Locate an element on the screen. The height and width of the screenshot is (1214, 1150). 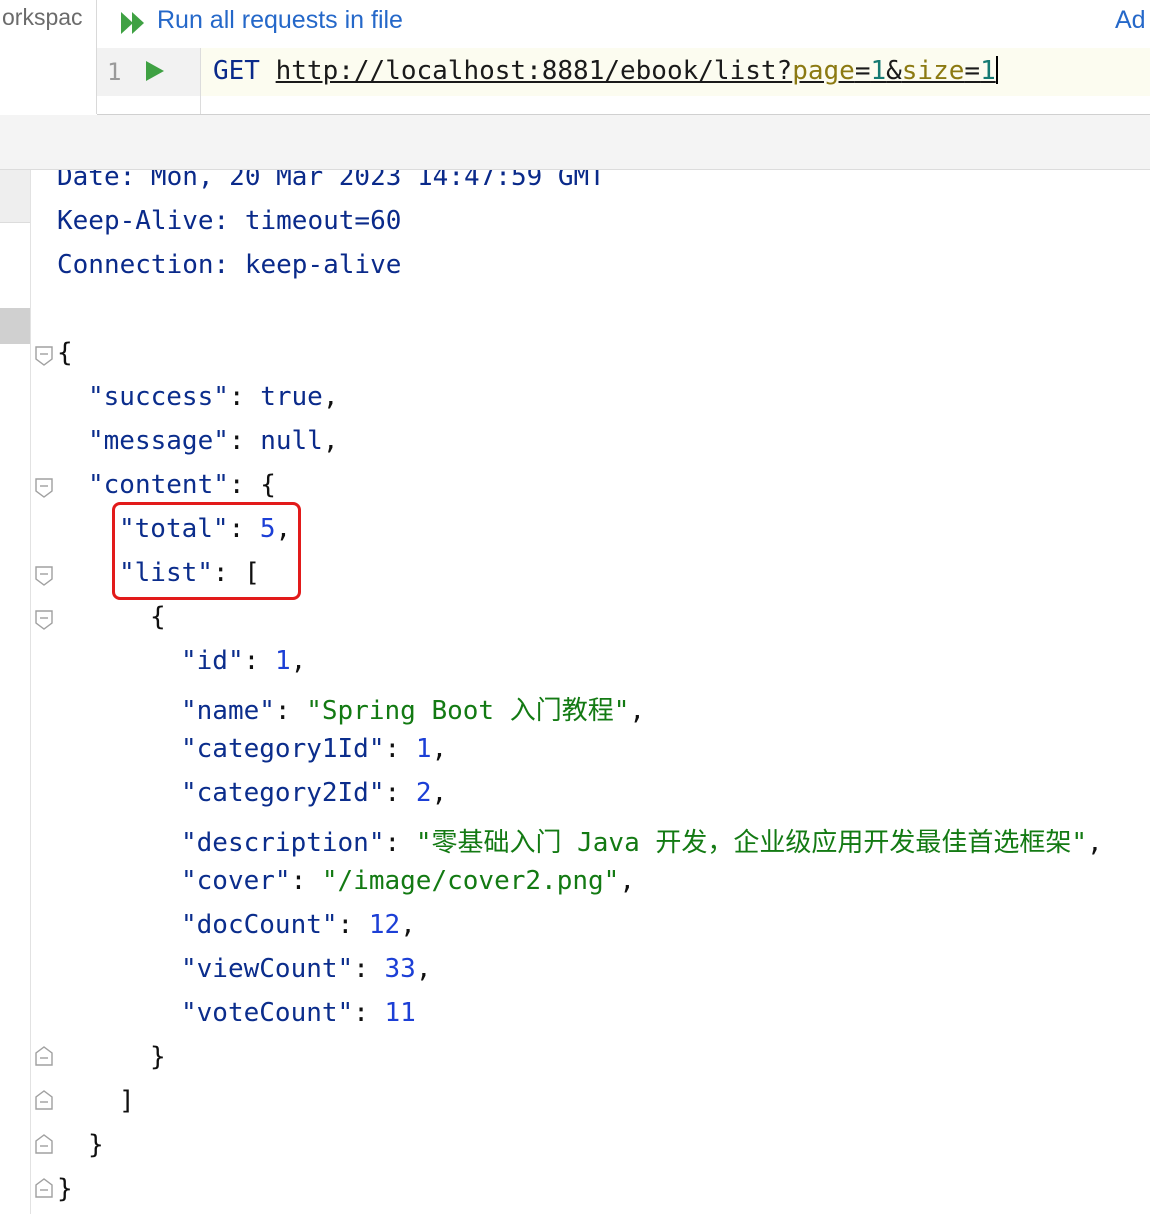
add-request-button: Ad is located at coordinates (1130, 20).